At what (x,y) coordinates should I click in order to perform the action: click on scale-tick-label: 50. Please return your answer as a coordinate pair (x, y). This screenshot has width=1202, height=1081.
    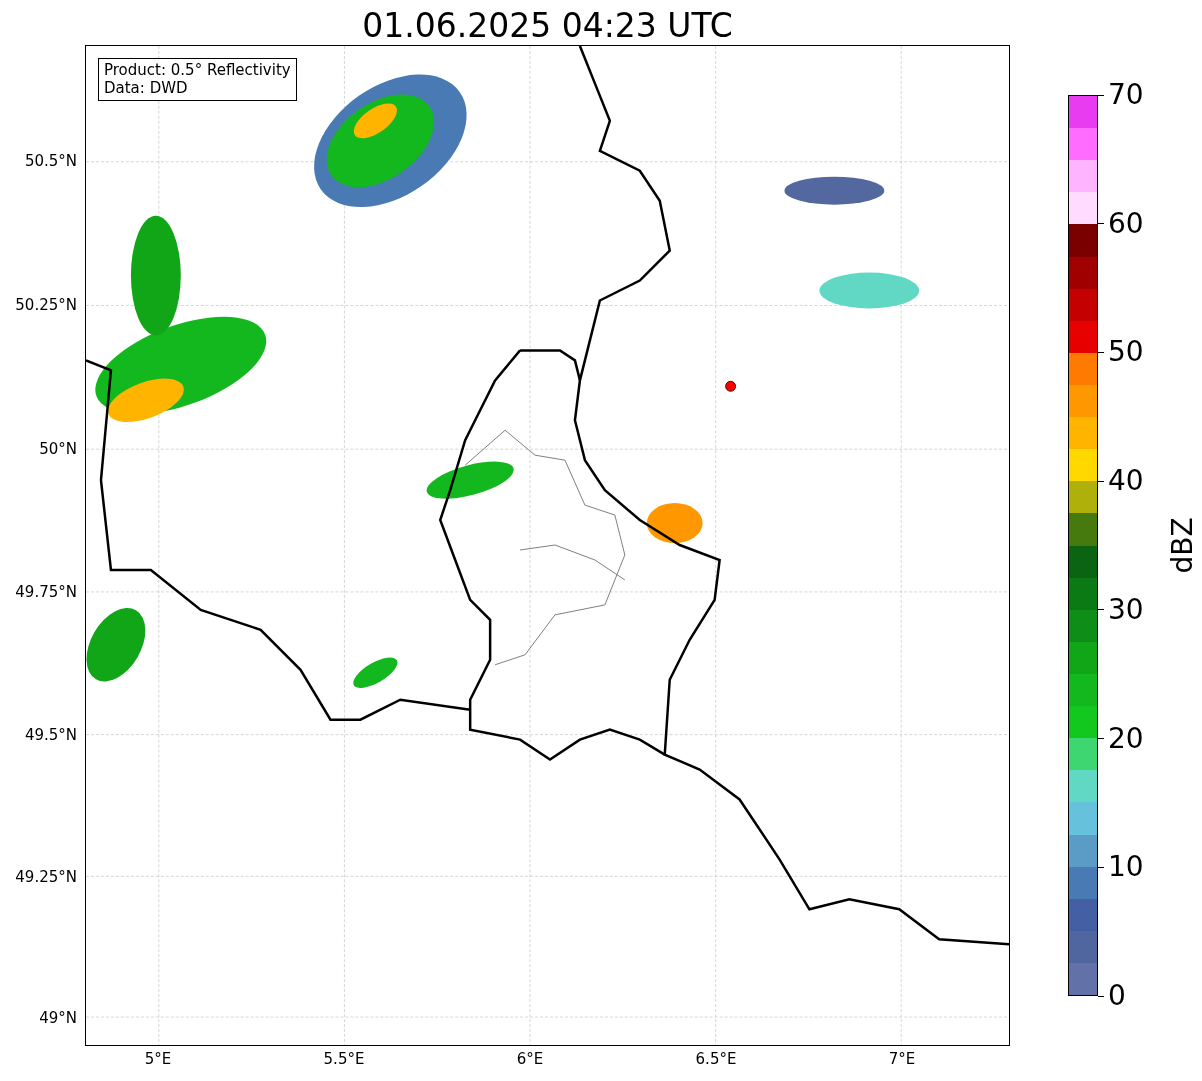
    Looking at the image, I should click on (1121, 352).